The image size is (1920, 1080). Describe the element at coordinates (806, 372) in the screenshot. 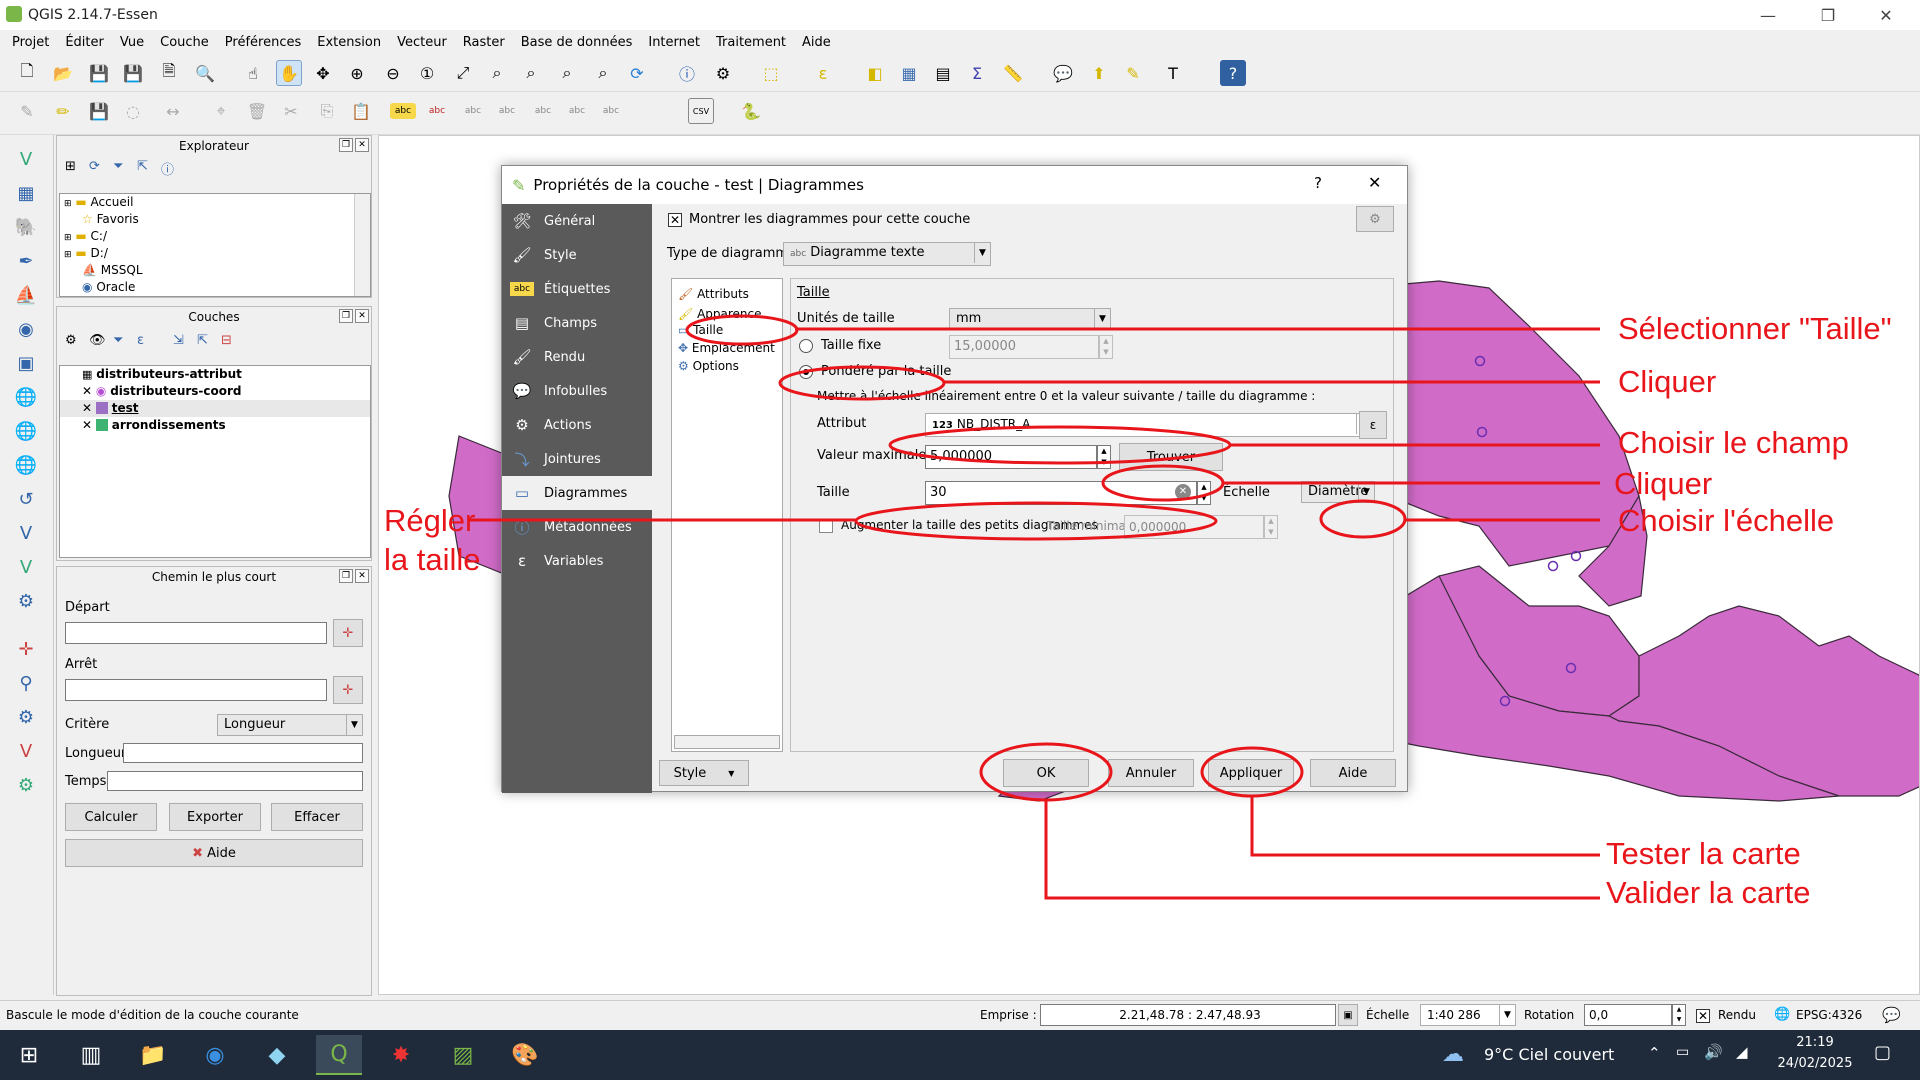

I see `weighted-size-radio` at that location.